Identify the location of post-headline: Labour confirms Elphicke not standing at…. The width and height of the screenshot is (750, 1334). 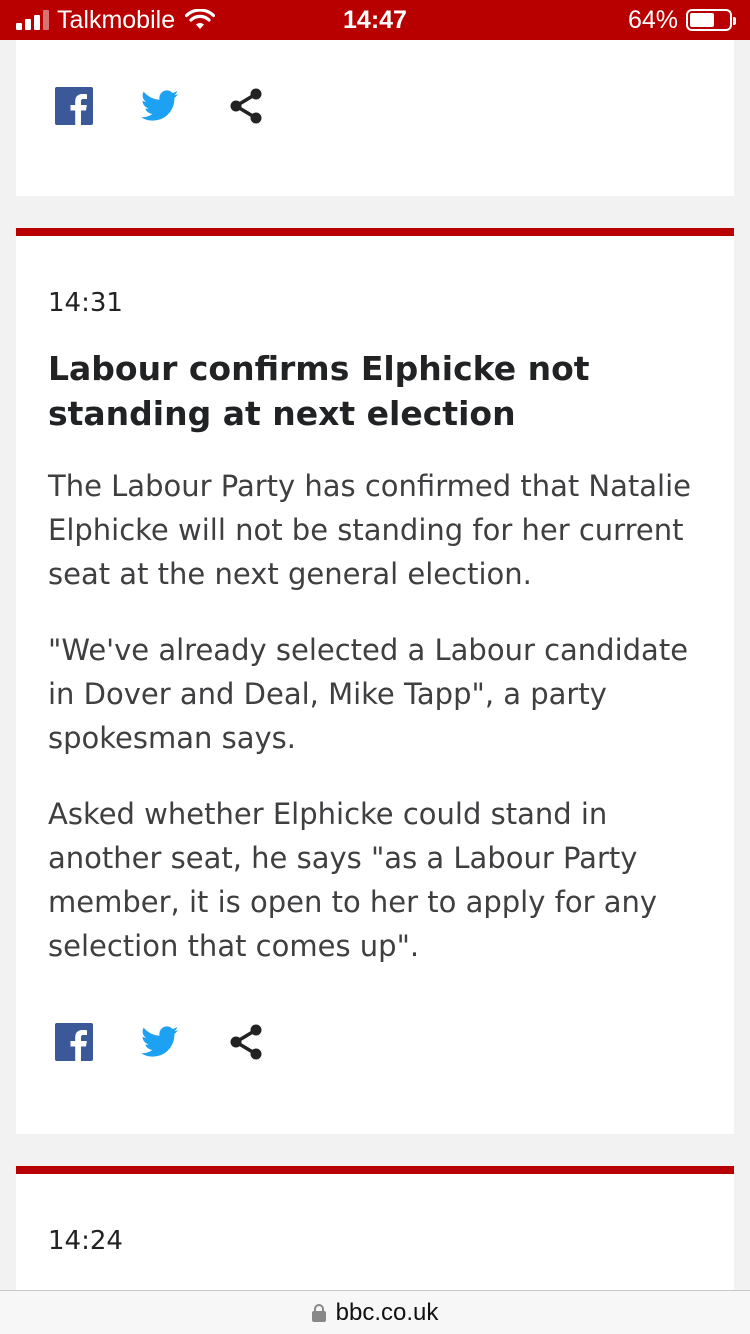
(319, 391).